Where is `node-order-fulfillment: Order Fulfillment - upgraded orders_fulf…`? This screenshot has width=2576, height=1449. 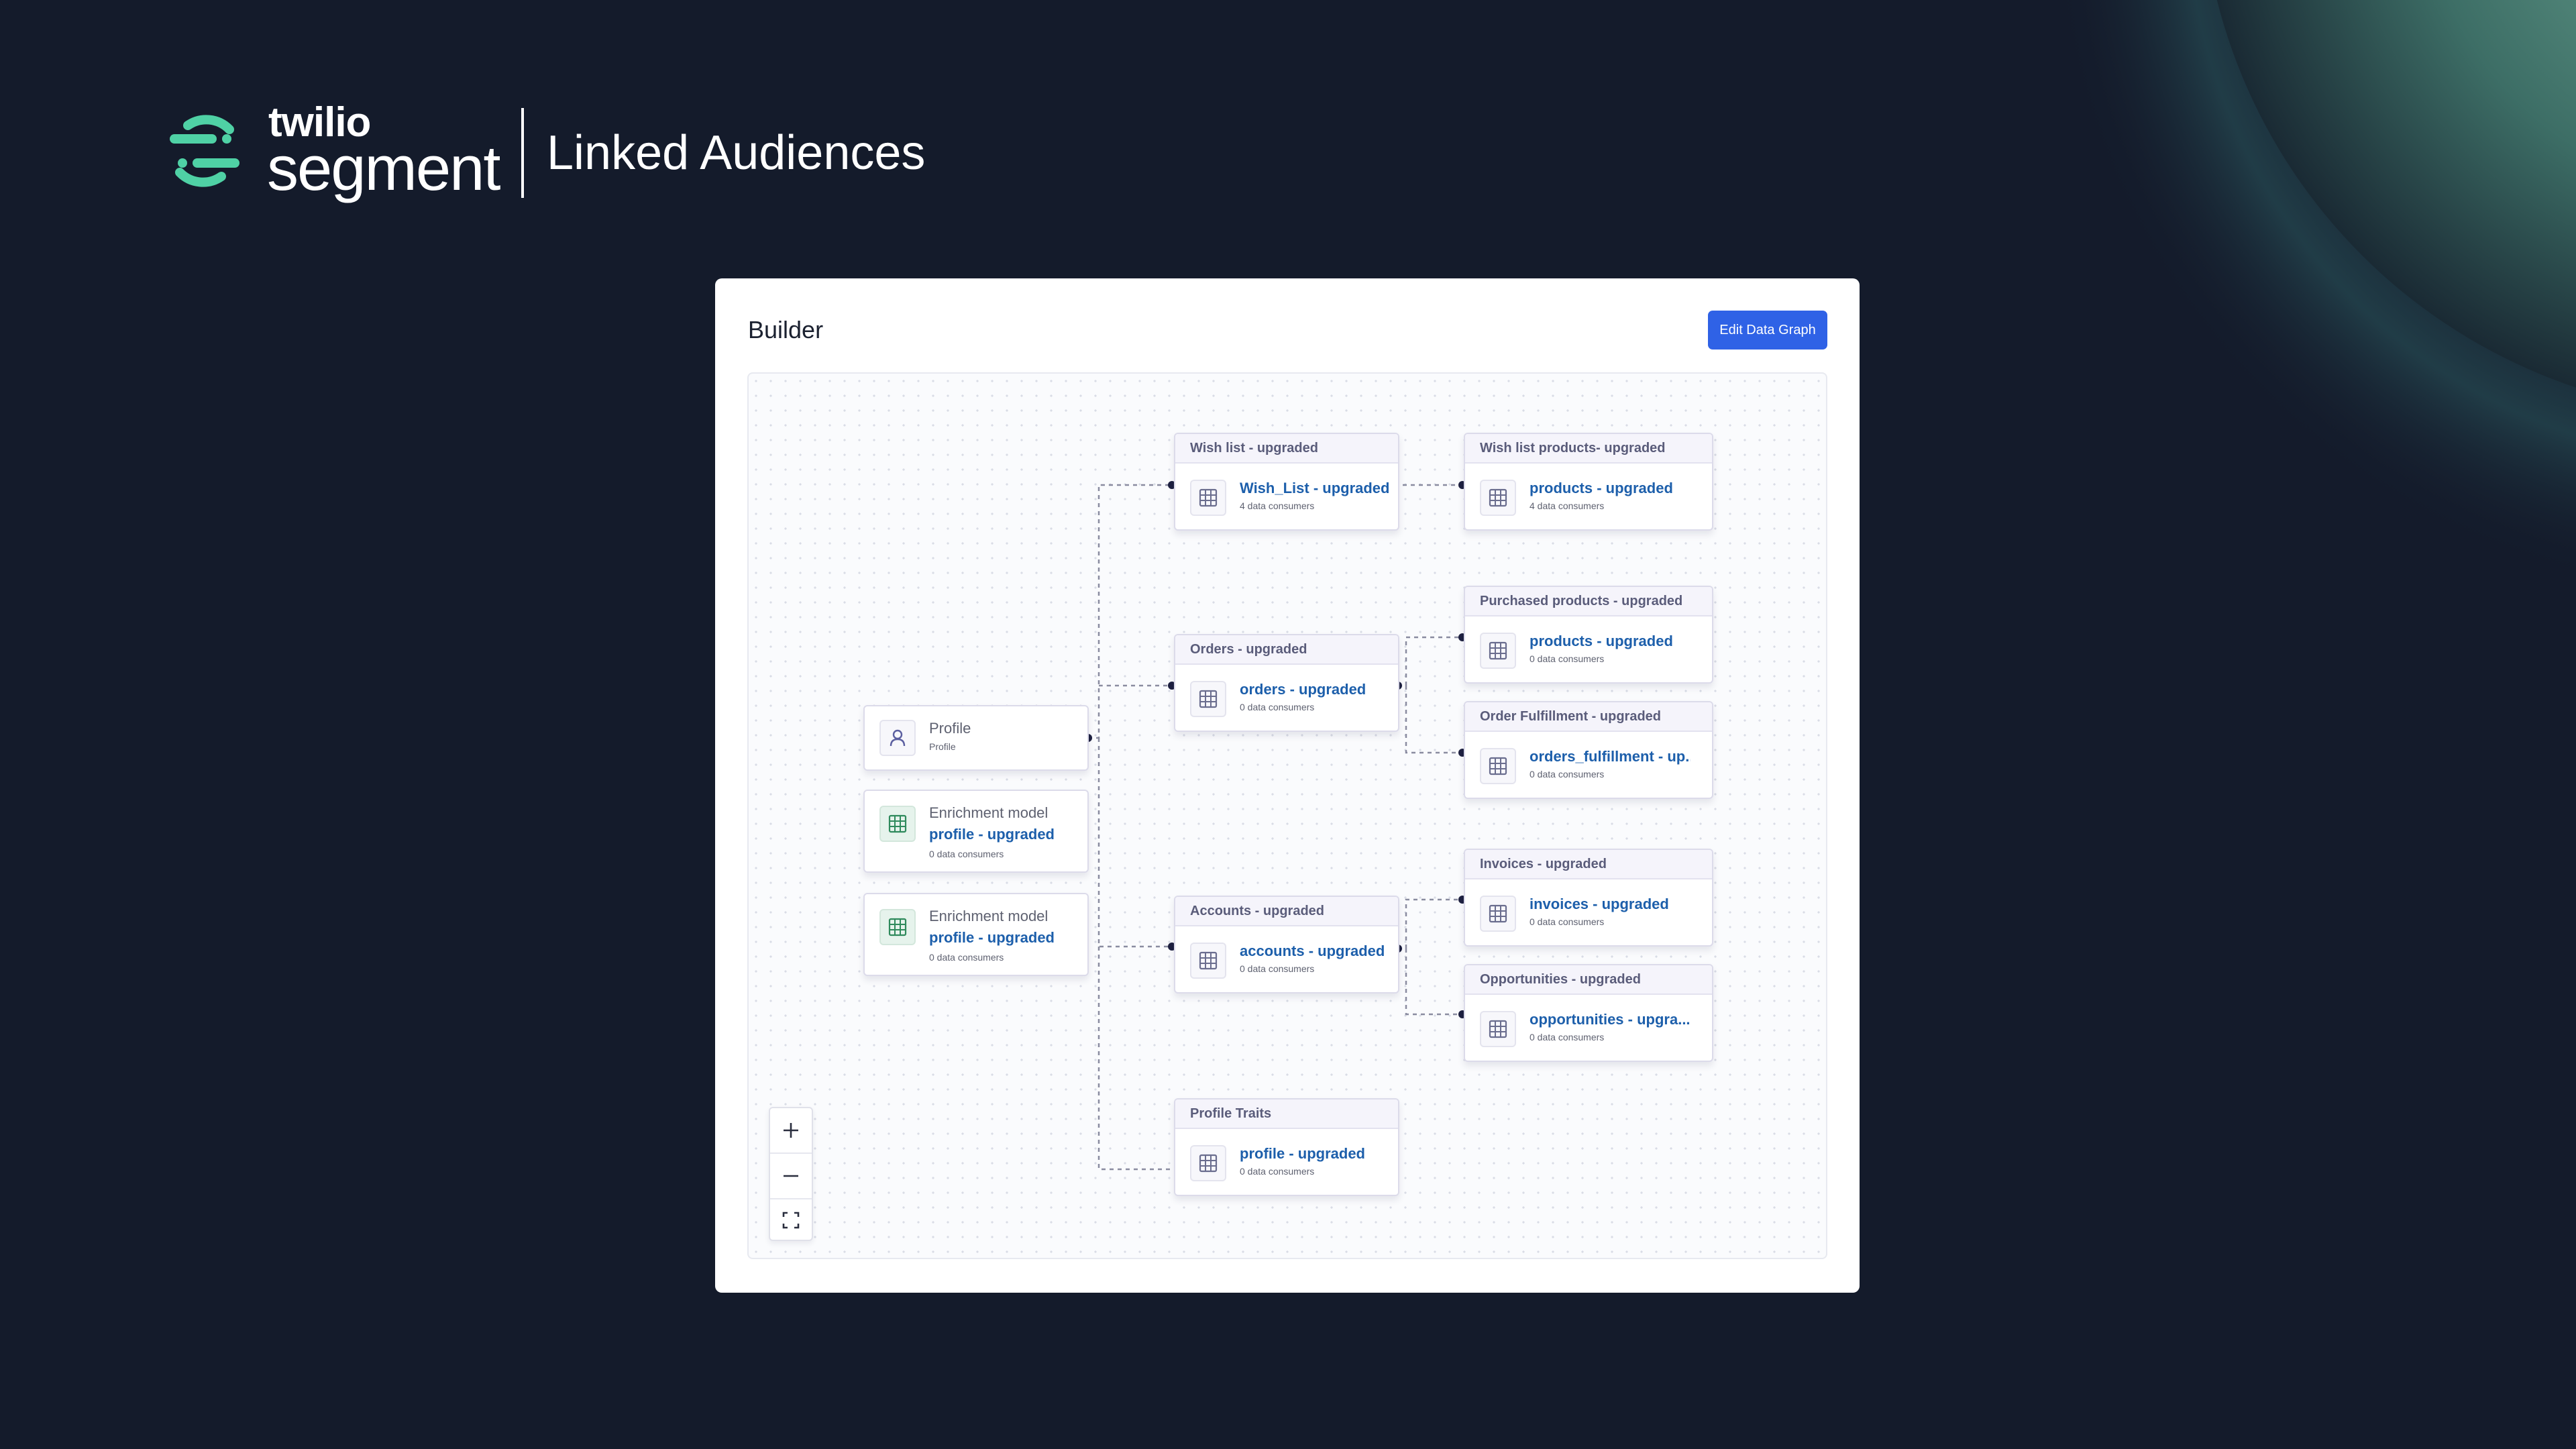
node-order-fulfillment: Order Fulfillment - upgraded orders_fulf… is located at coordinates (1588, 750).